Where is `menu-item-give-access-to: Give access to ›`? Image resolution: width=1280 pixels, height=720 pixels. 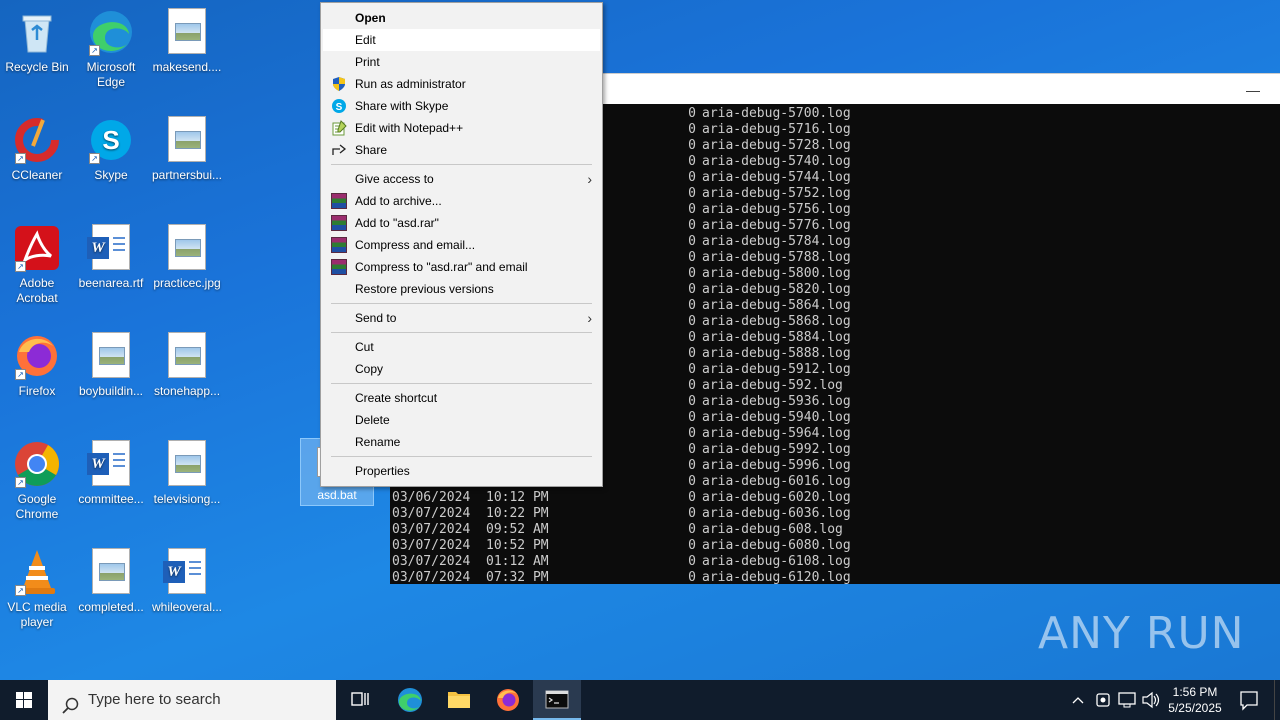 menu-item-give-access-to: Give access to › is located at coordinates (461, 179).